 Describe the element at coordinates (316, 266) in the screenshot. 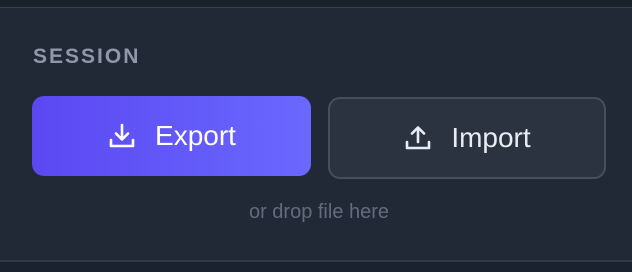

I see `bottom-divider` at that location.